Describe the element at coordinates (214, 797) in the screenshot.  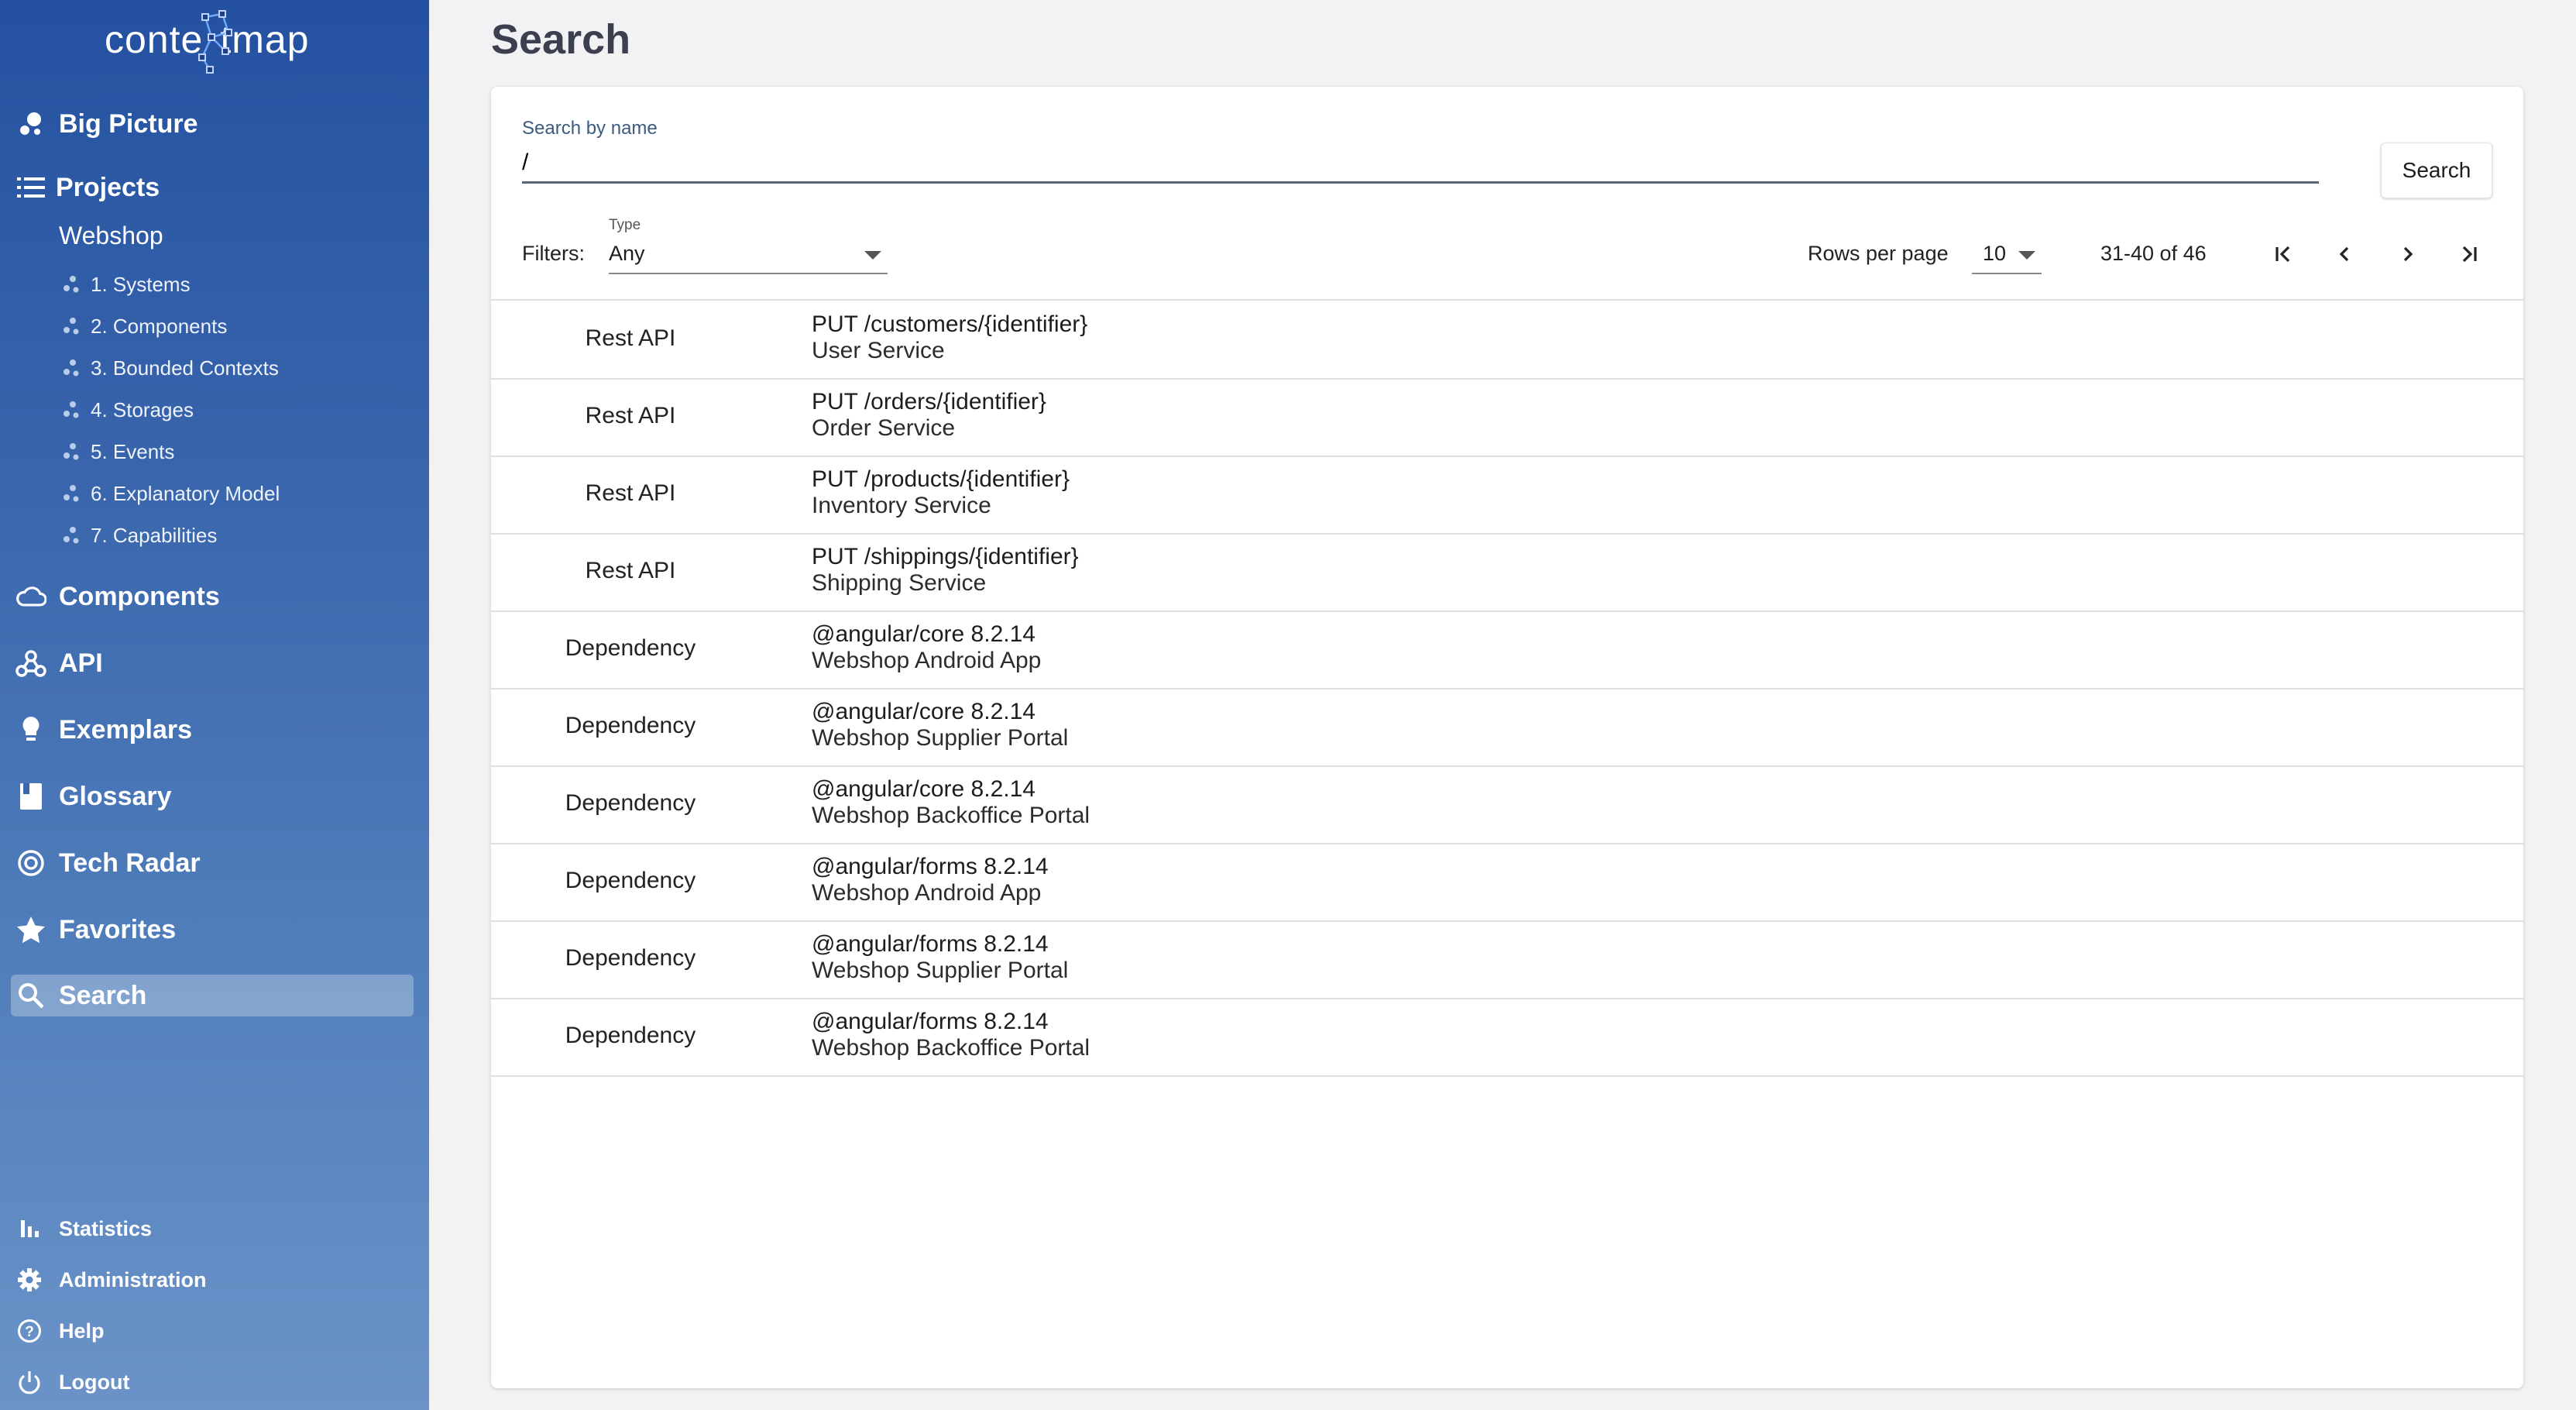
I see `nav-glossary: Glossary` at that location.